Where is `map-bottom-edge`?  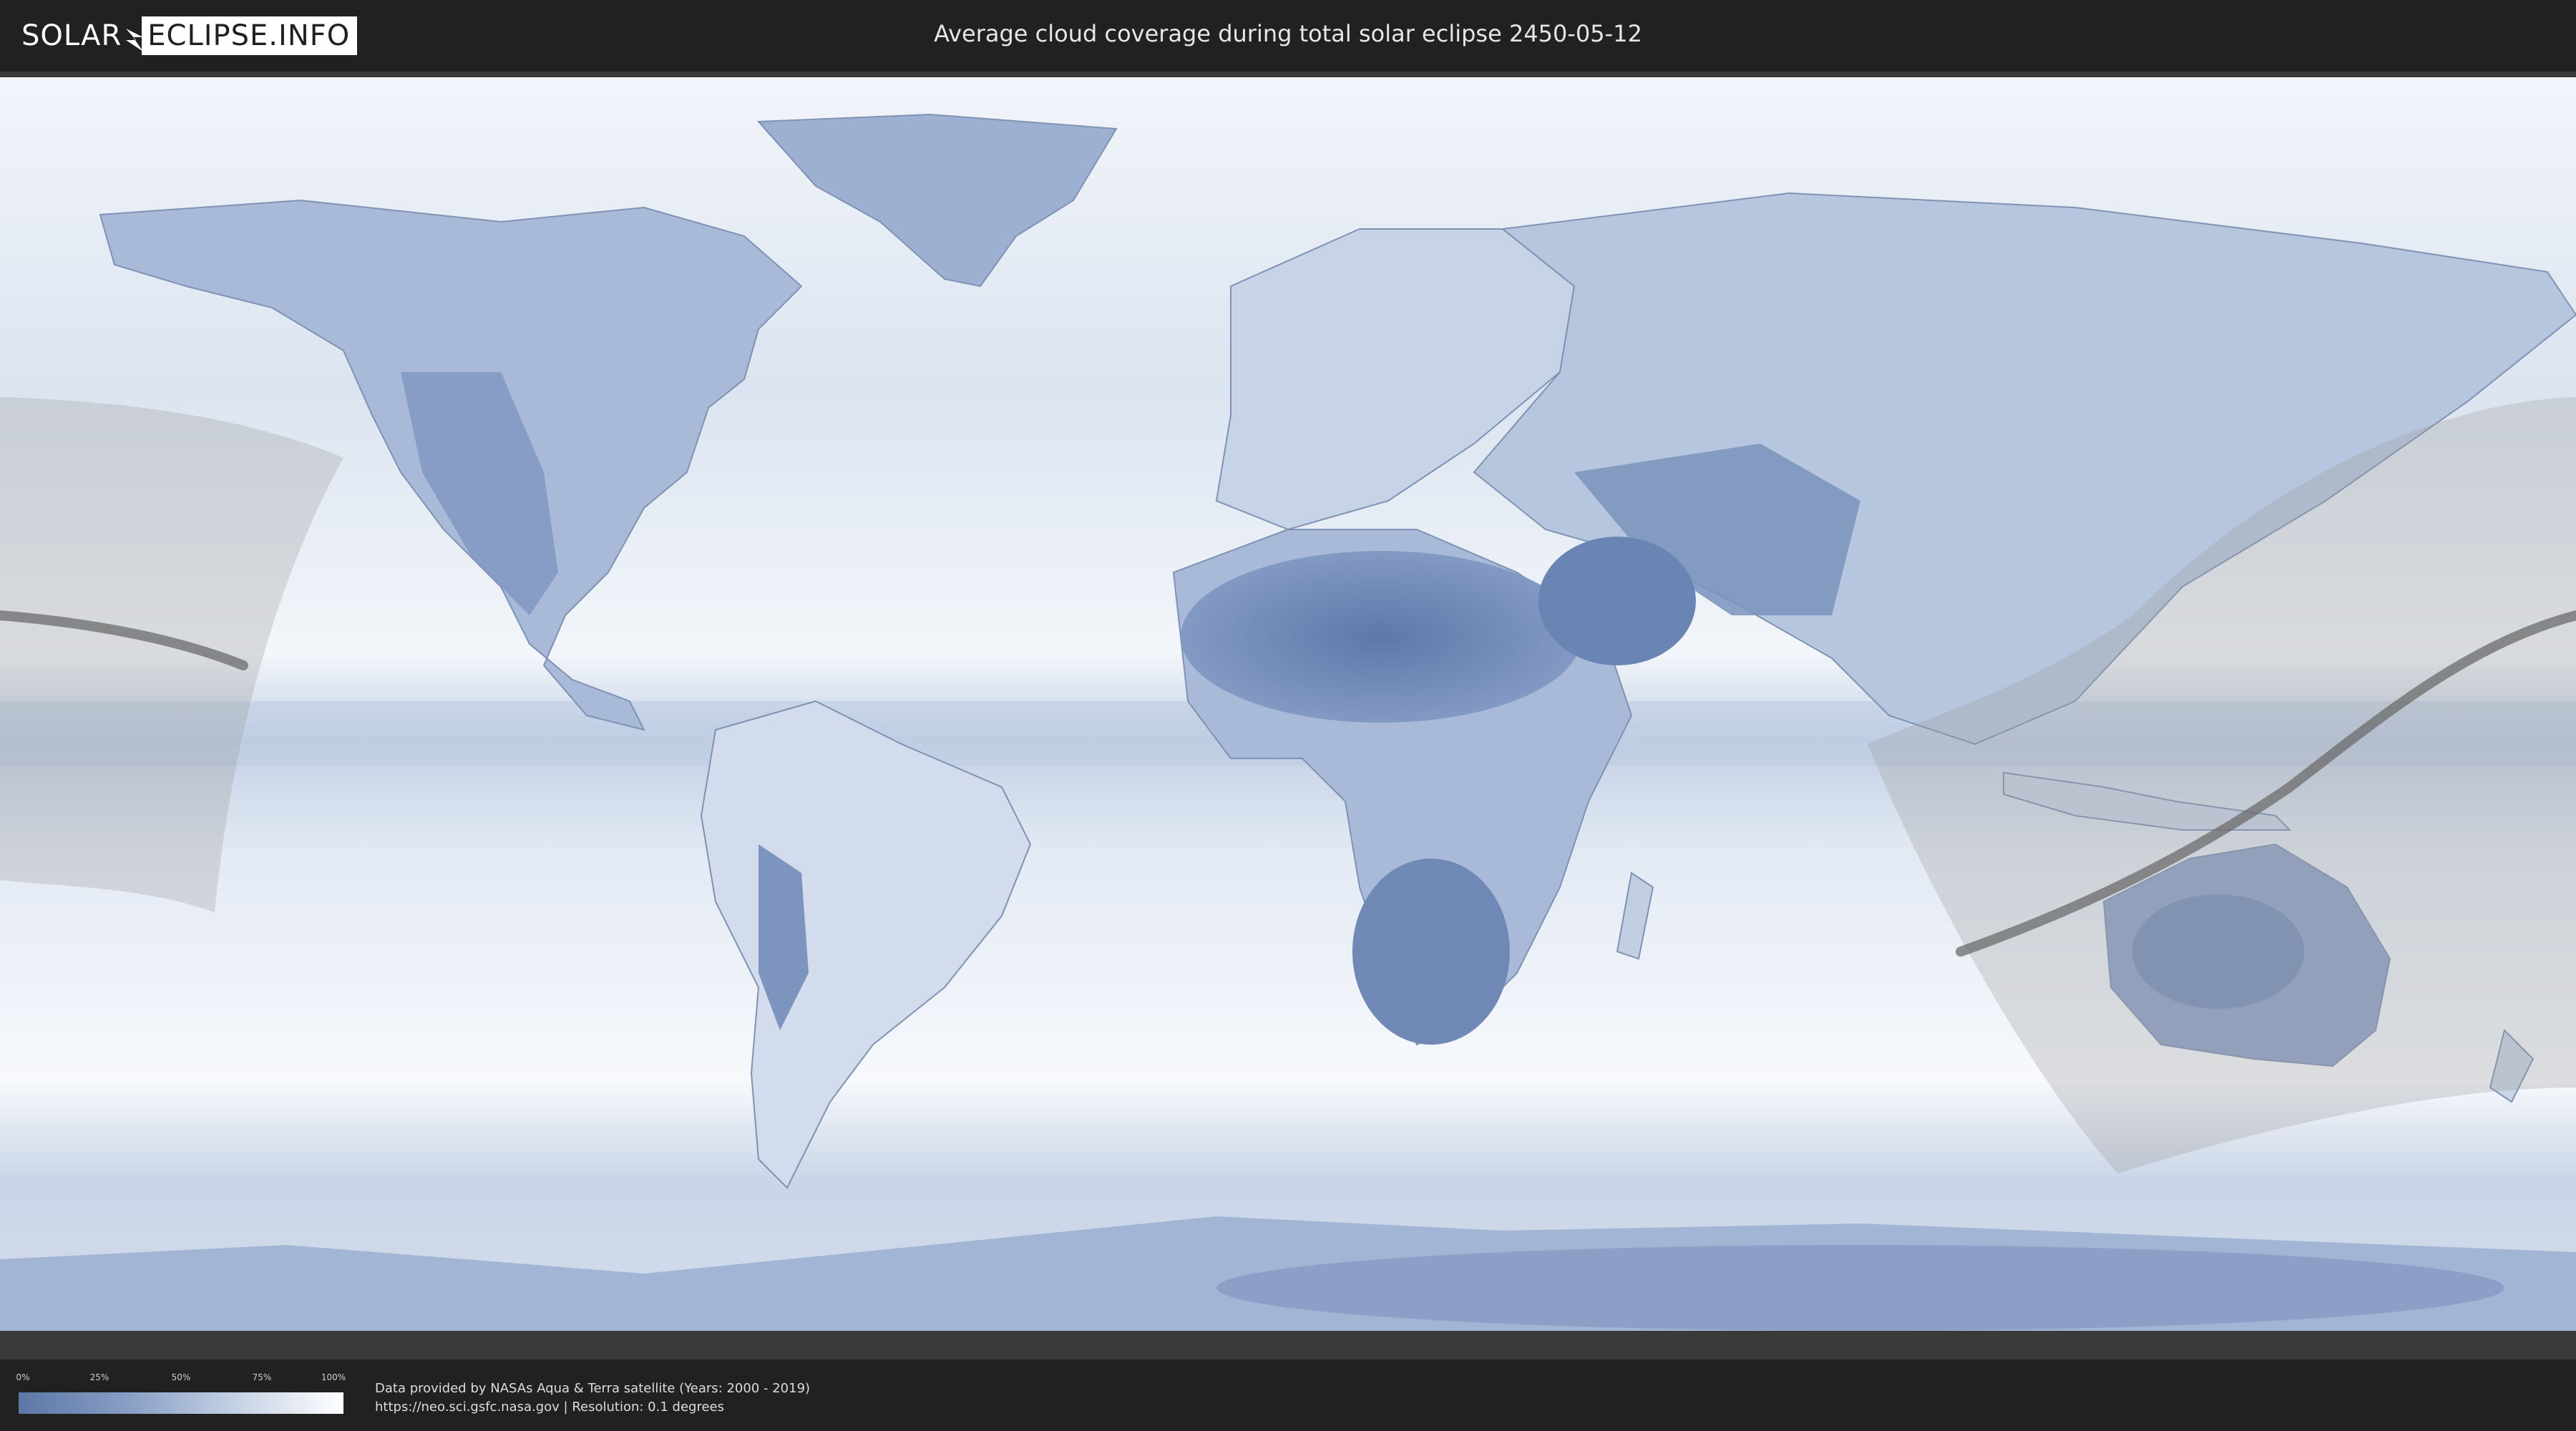 map-bottom-edge is located at coordinates (1288, 1345).